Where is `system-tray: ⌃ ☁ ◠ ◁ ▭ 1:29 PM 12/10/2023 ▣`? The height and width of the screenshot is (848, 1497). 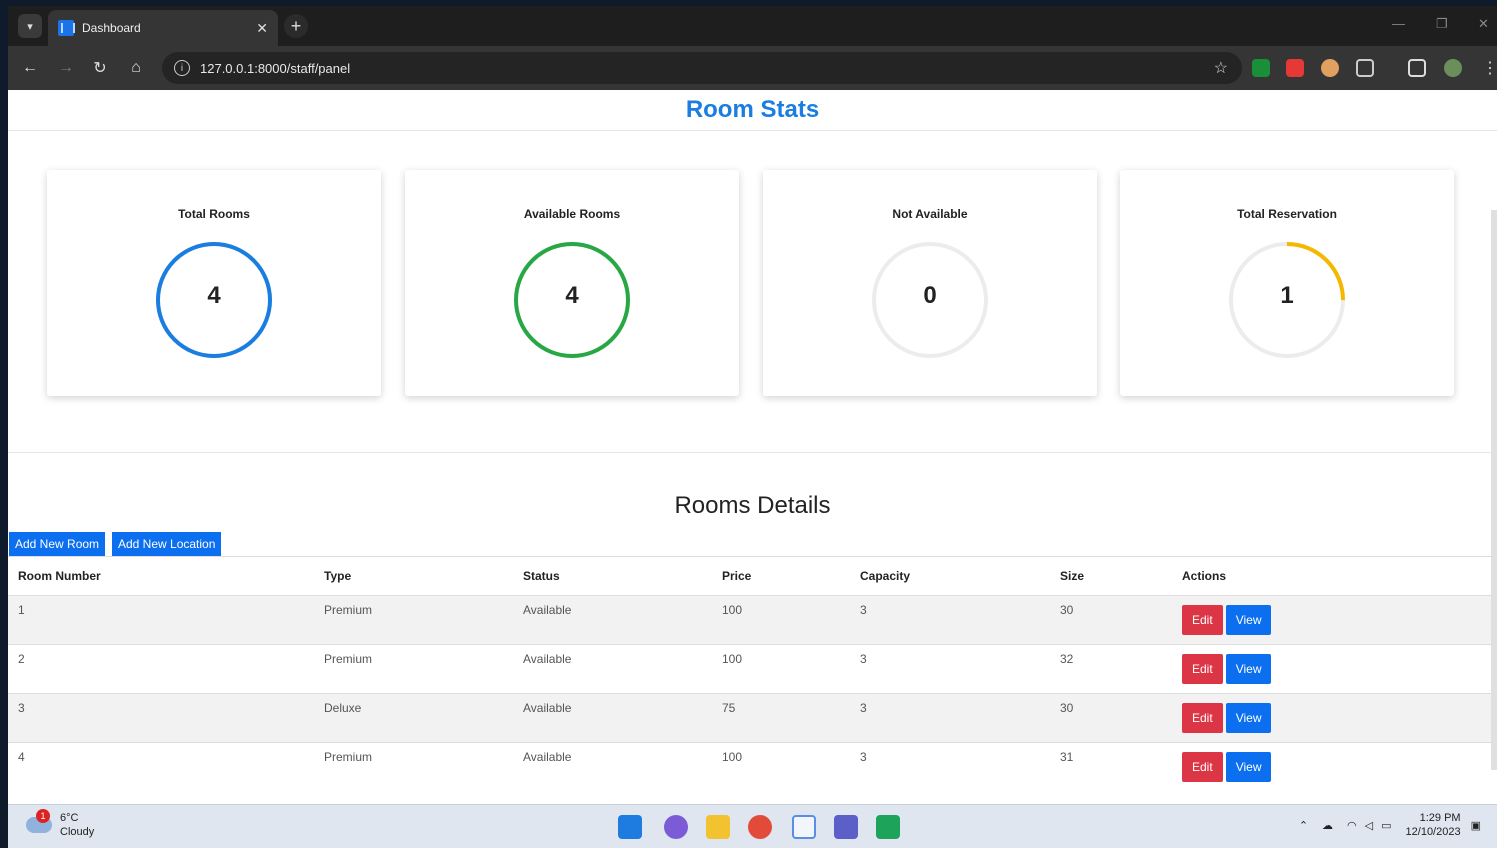 system-tray: ⌃ ☁ ◠ ◁ ▭ 1:29 PM 12/10/2023 ▣ is located at coordinates (1390, 825).